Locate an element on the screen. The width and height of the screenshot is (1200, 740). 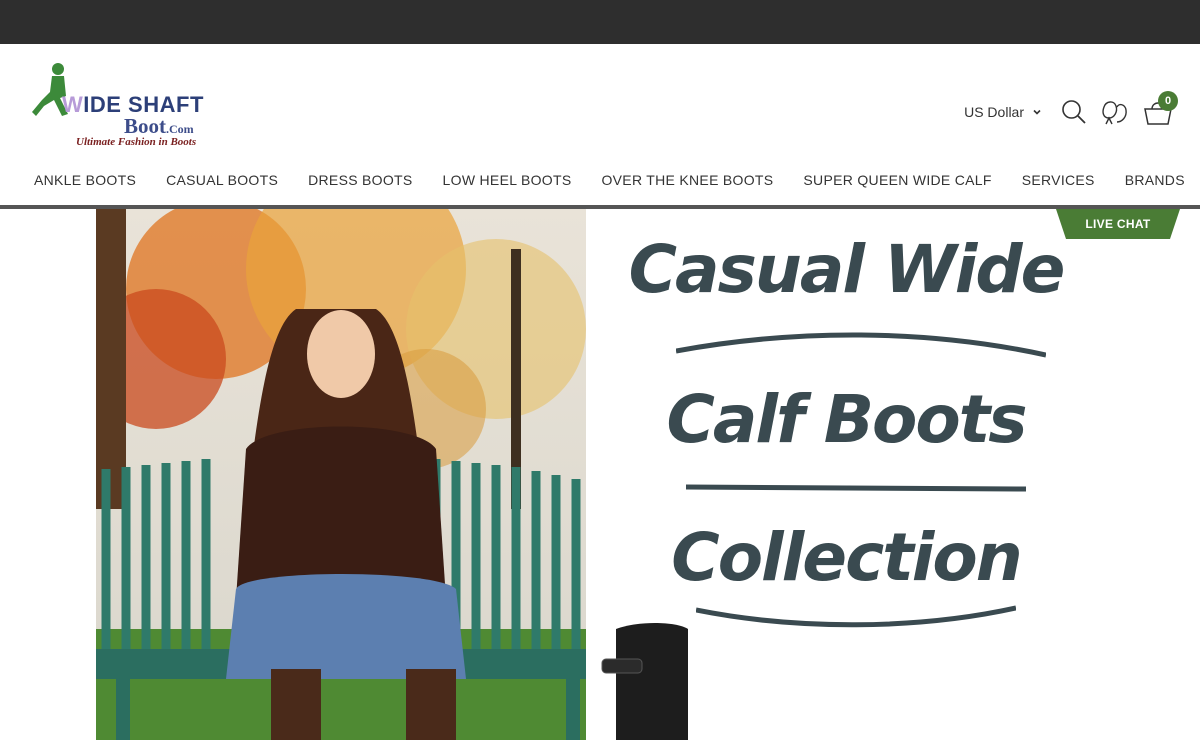
nav-ankle-boots: ANKLE BOOTS is located at coordinates (85, 180).